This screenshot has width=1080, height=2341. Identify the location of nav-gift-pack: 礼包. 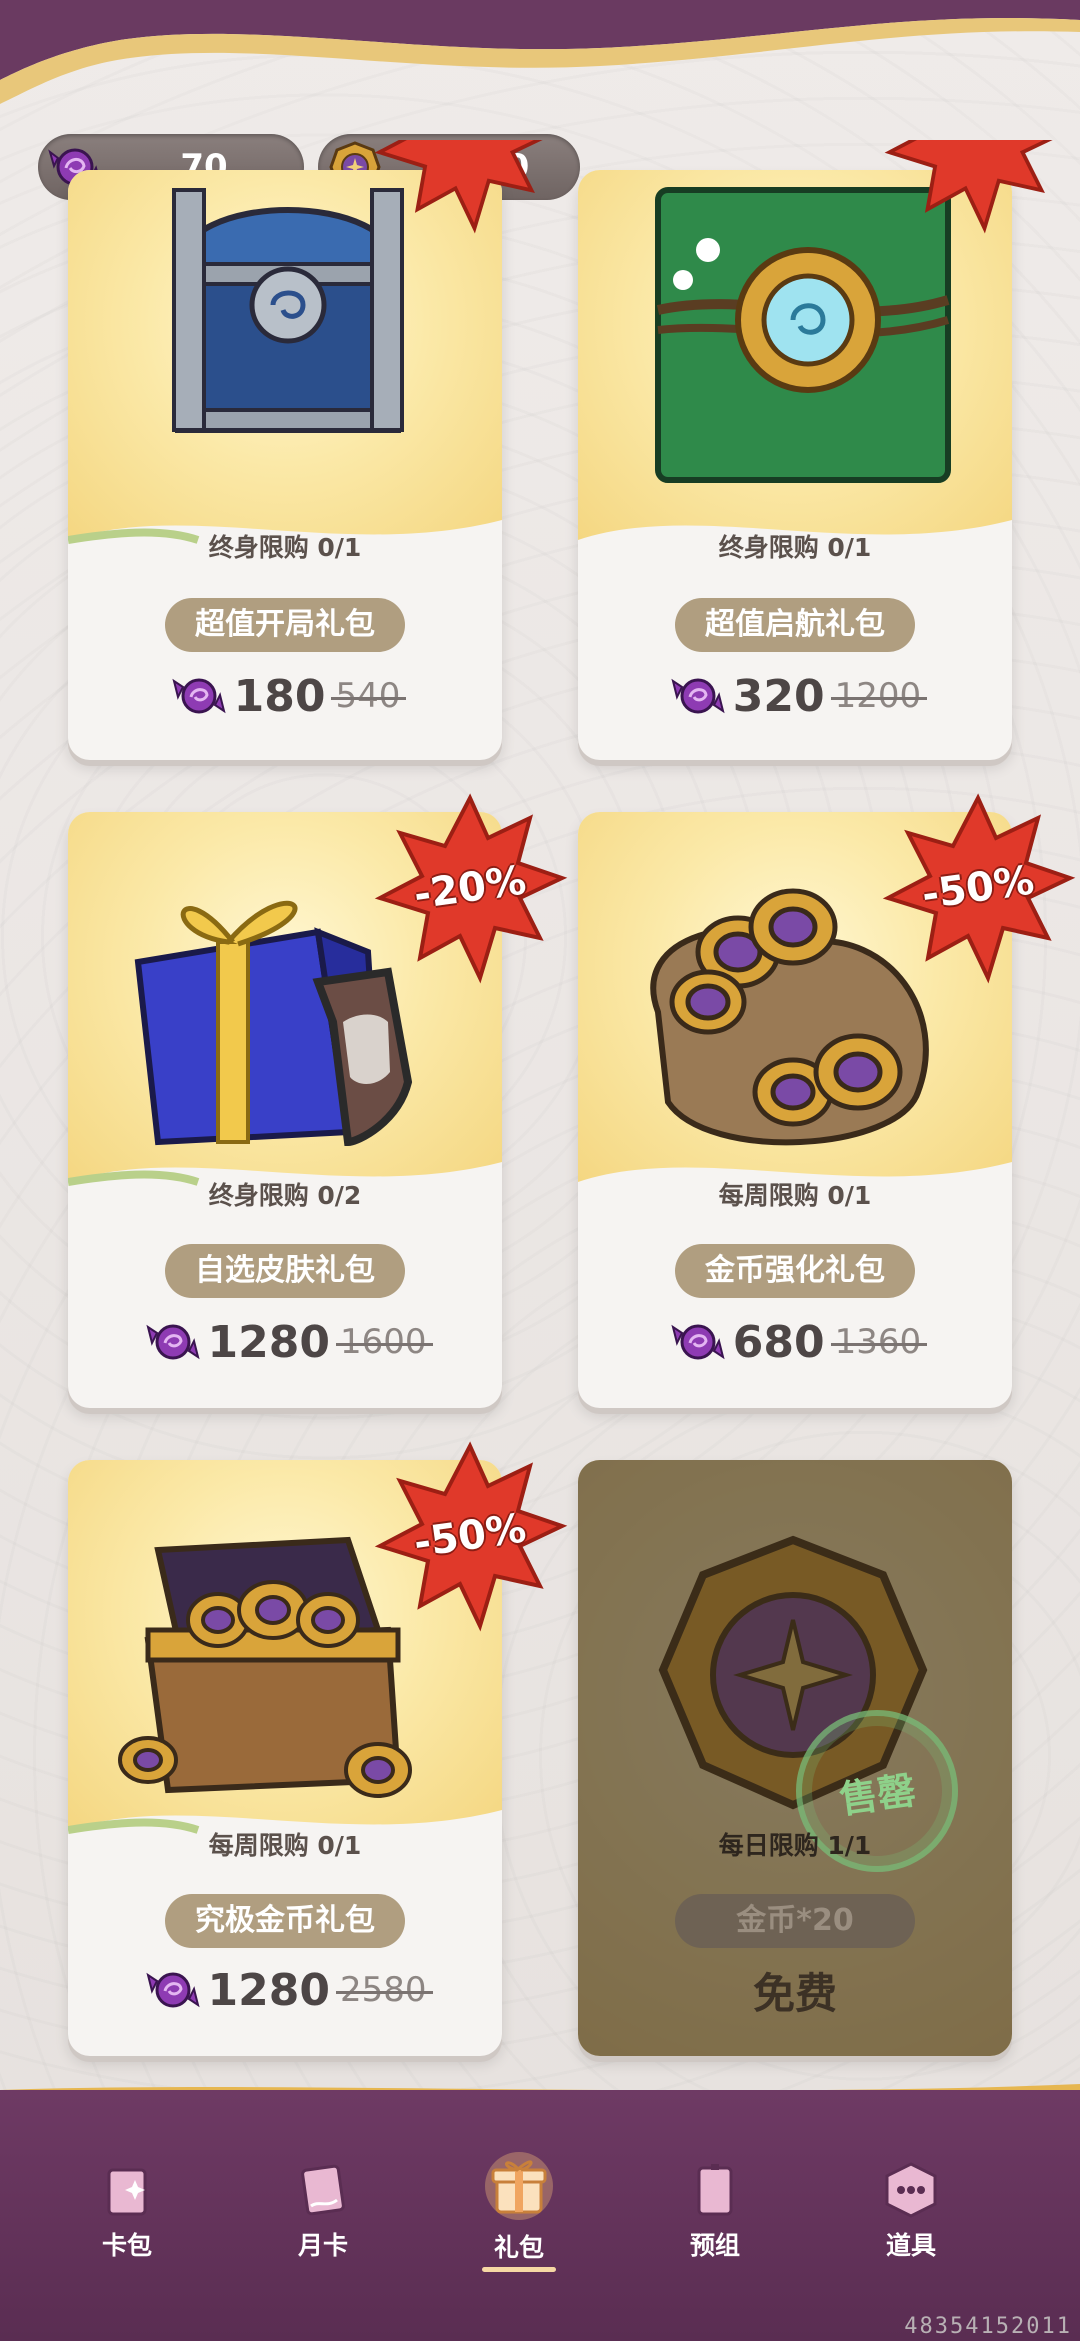
(519, 2211).